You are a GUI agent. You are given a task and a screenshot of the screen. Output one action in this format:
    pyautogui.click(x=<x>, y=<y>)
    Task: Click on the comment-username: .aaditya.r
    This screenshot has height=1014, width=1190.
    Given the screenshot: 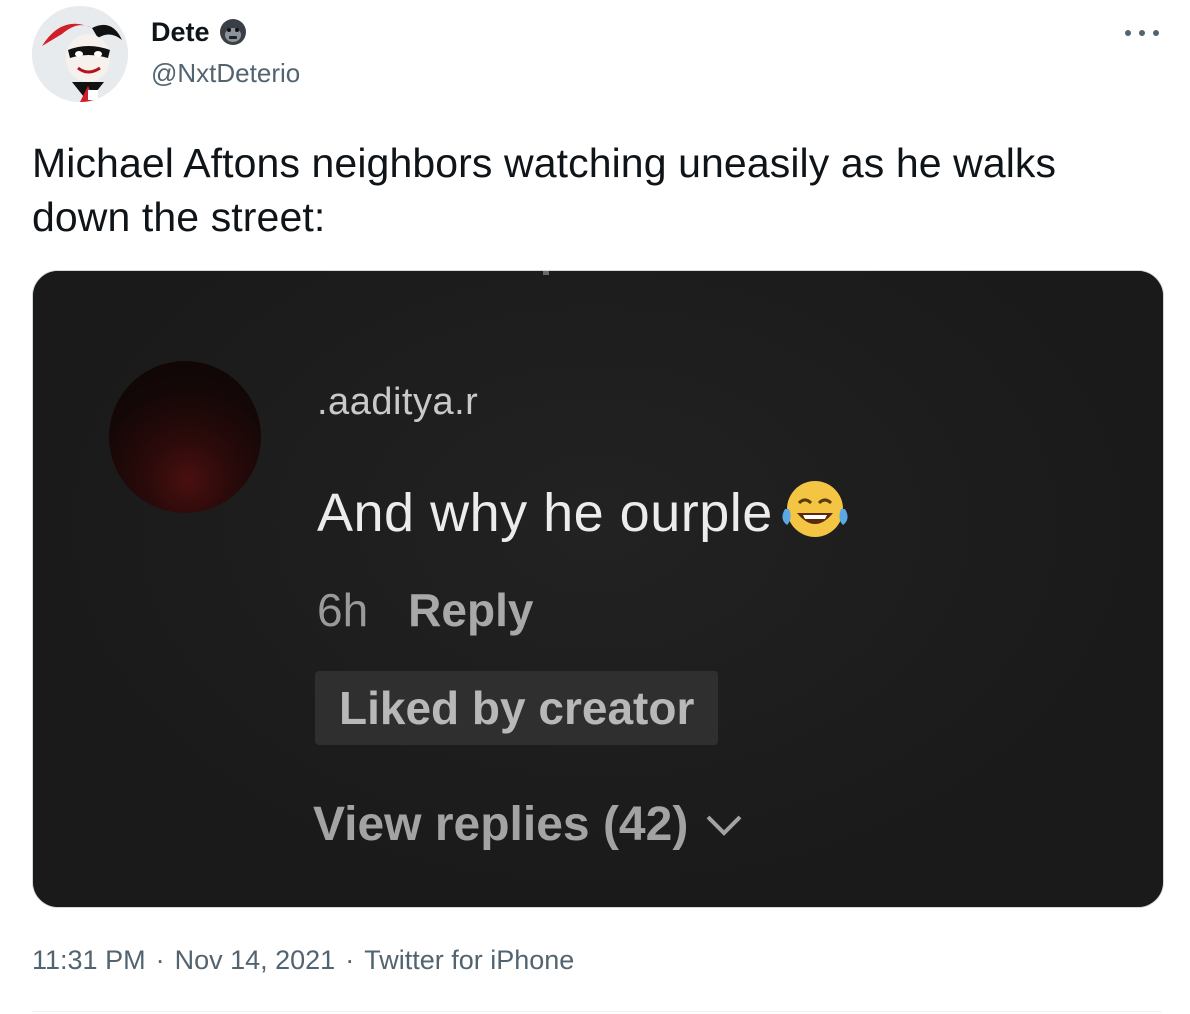 What is the action you would take?
    pyautogui.click(x=398, y=402)
    